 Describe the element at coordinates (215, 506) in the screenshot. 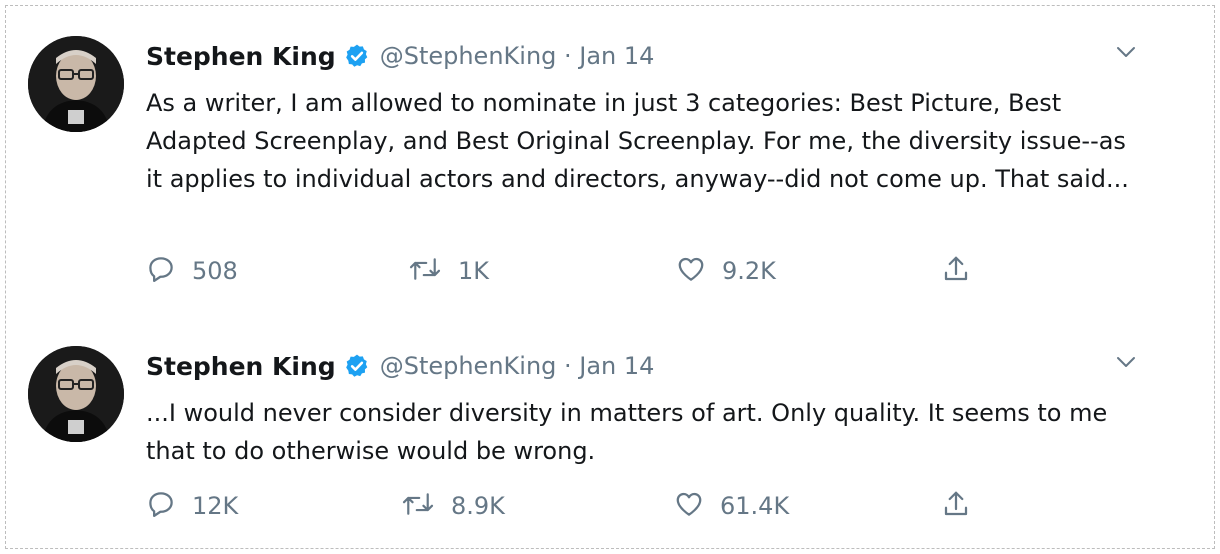

I see `reply-count: 12K` at that location.